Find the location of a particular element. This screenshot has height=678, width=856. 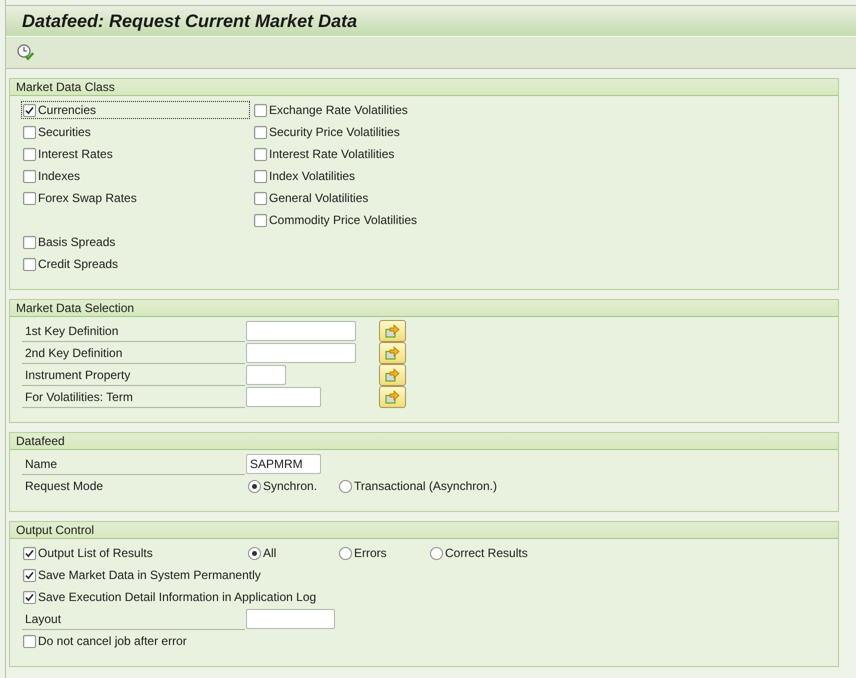

section-header: Market Data Selection is located at coordinates (424, 308).